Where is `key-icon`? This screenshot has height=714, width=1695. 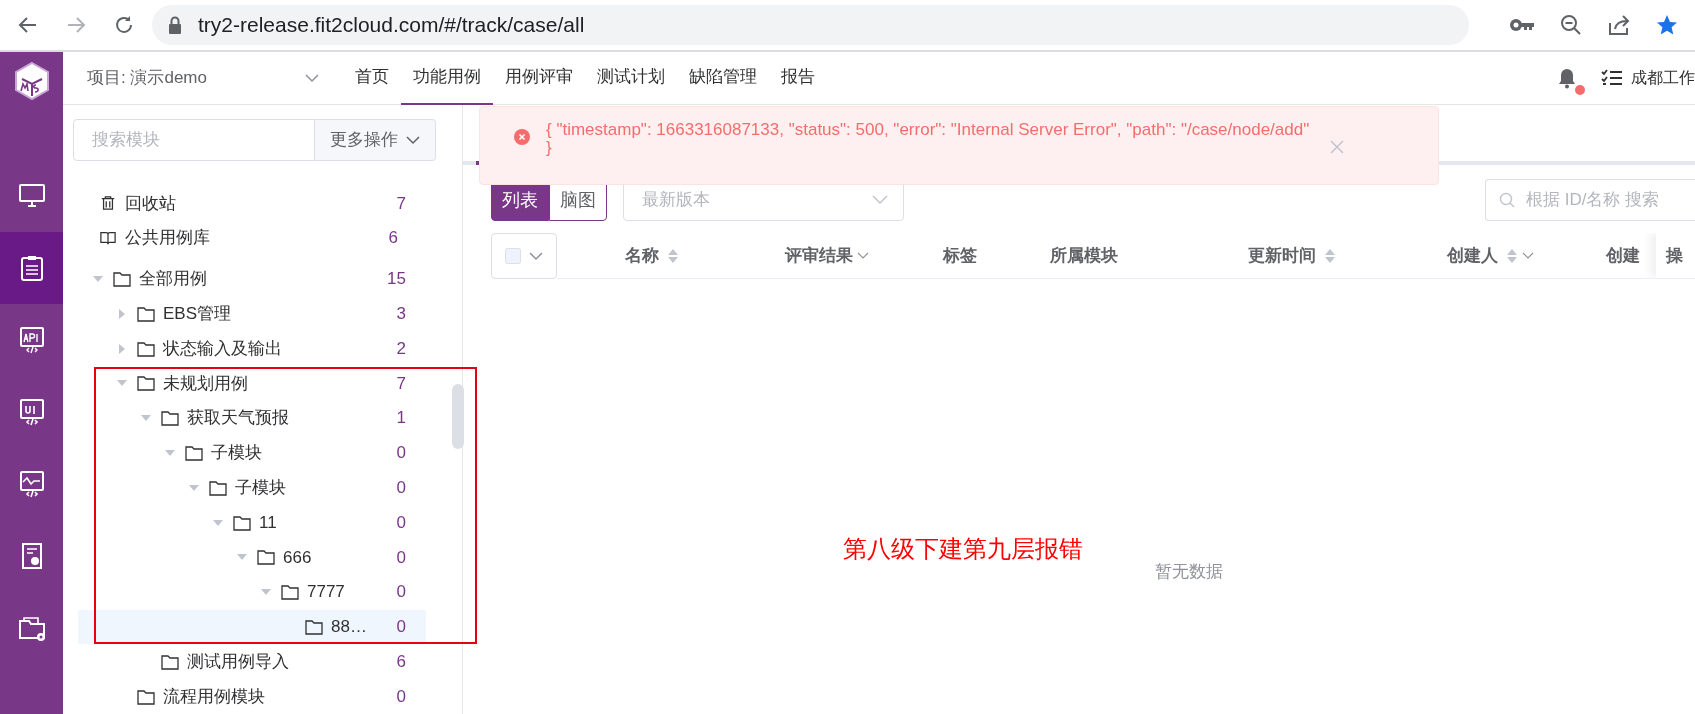
key-icon is located at coordinates (1522, 25).